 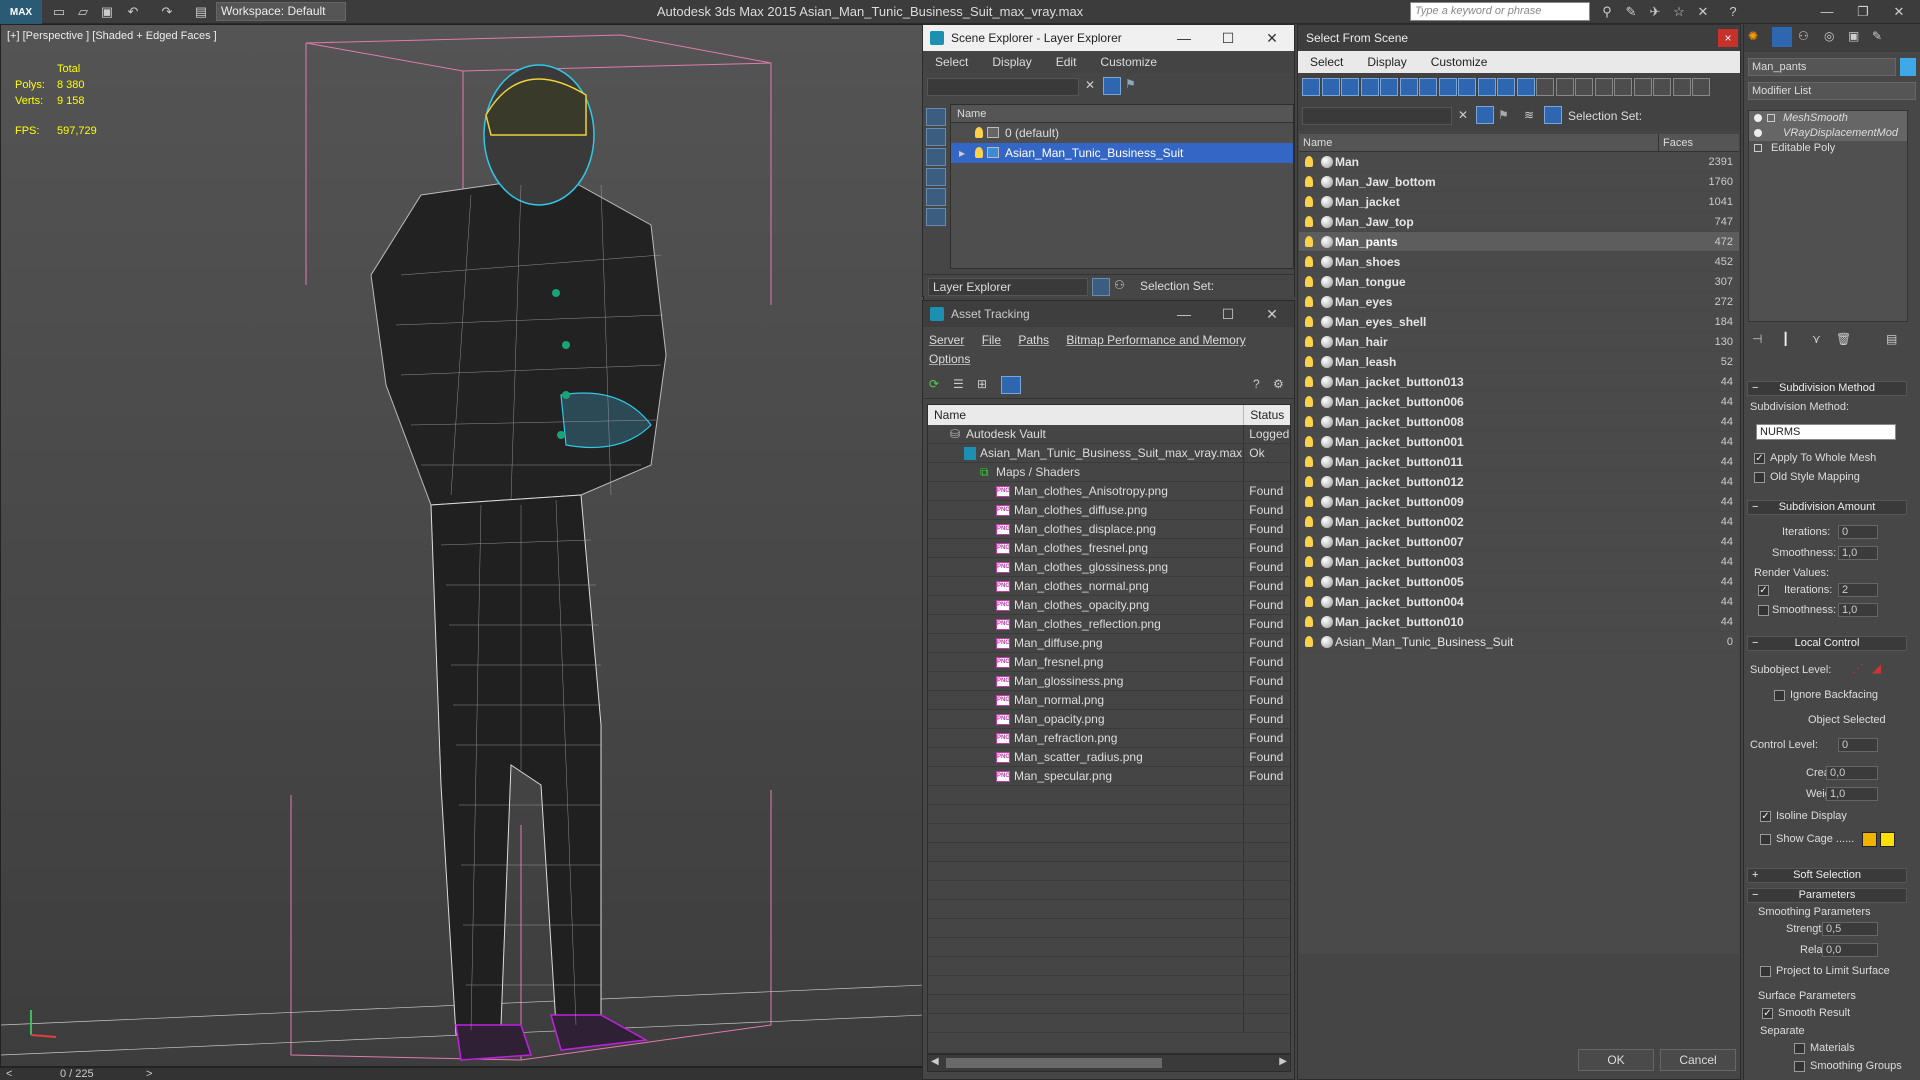 I want to click on filter-sort-icon, so click(x=1681, y=87).